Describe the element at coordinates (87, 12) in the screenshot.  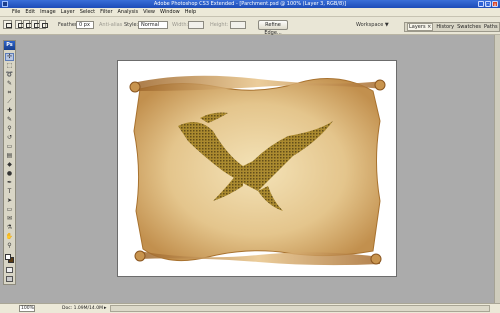
I see `menu-select: Select` at that location.